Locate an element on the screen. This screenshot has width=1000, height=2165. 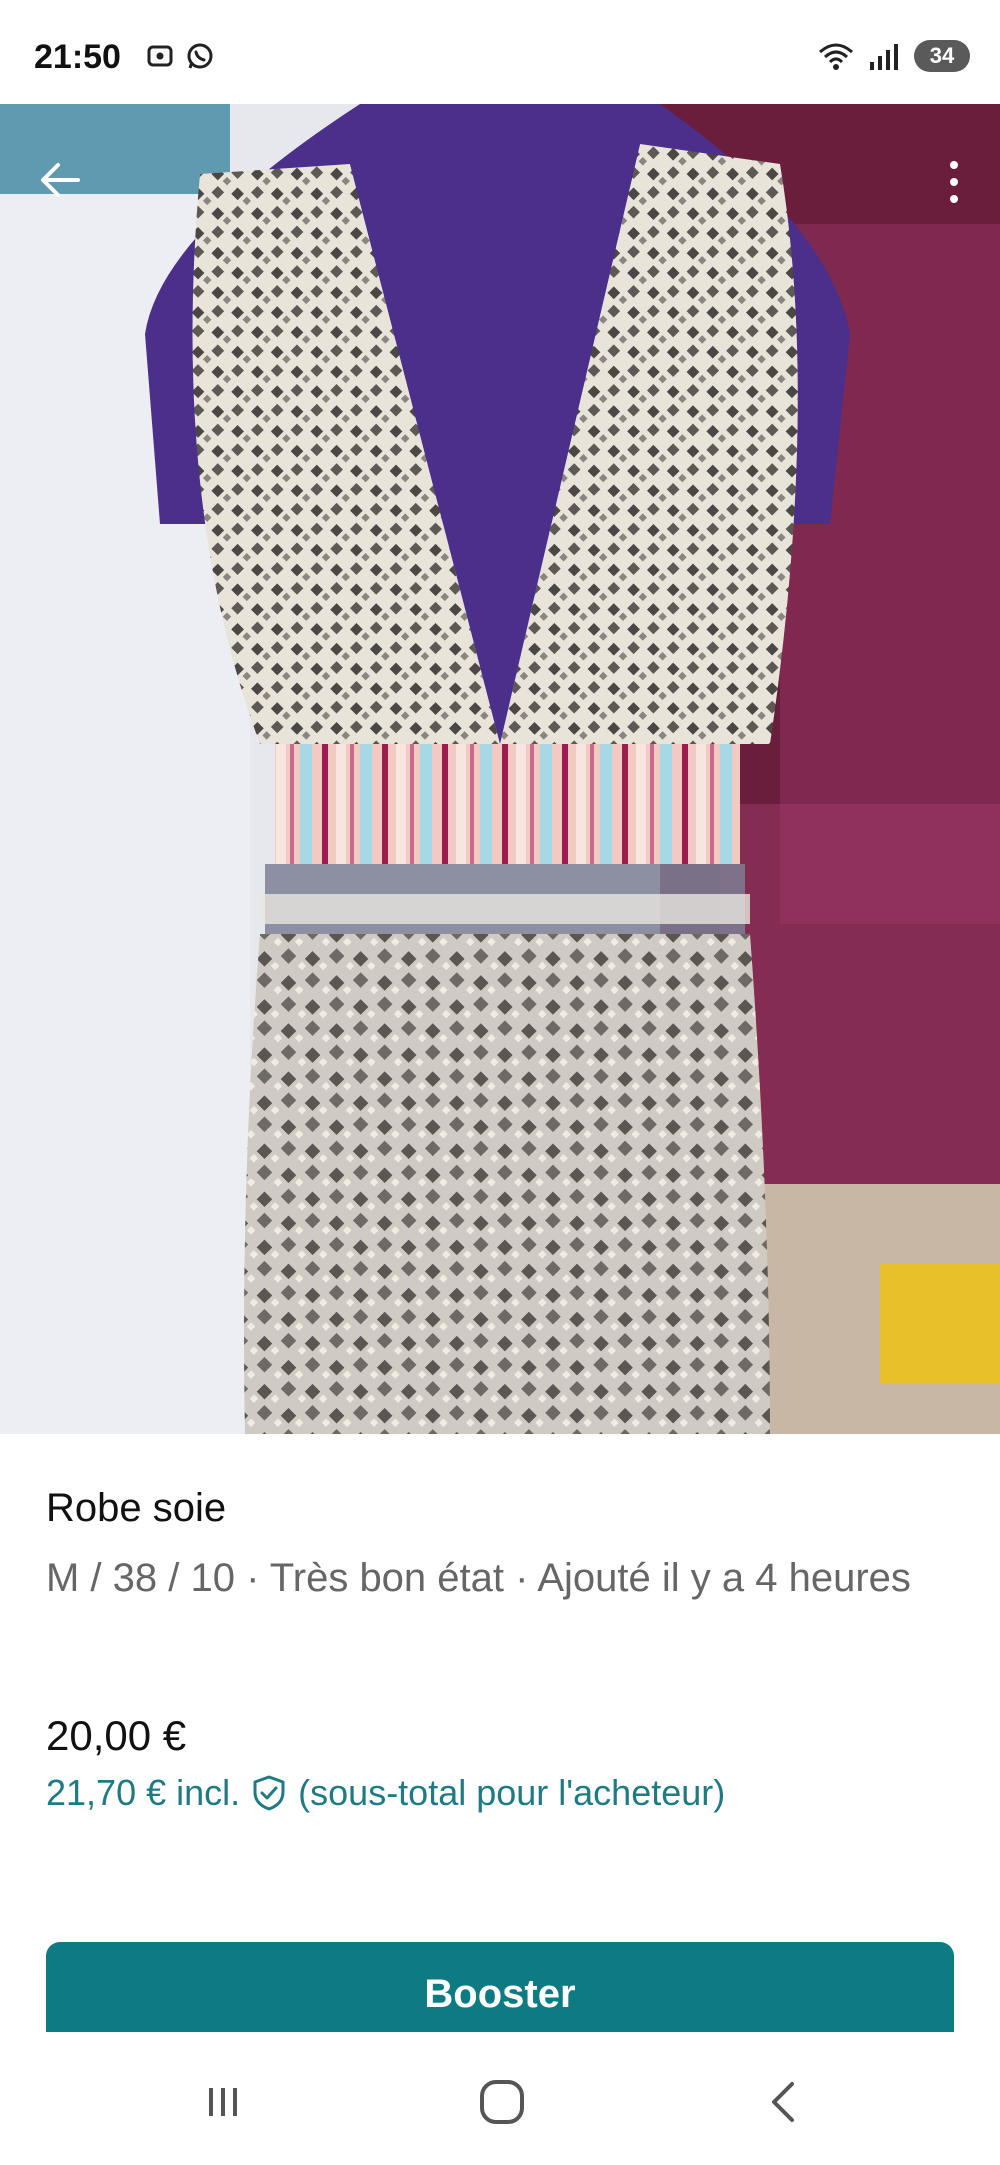
status-system-icons: 34 is located at coordinates (893, 56).